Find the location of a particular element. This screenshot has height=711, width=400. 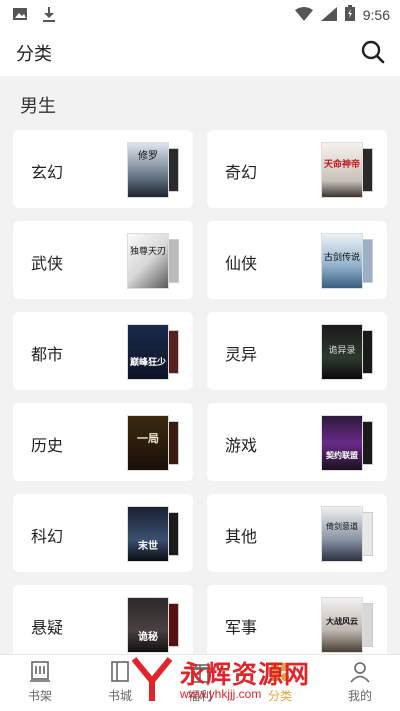

category-card: 玄幻 修罗 is located at coordinates (103, 169).